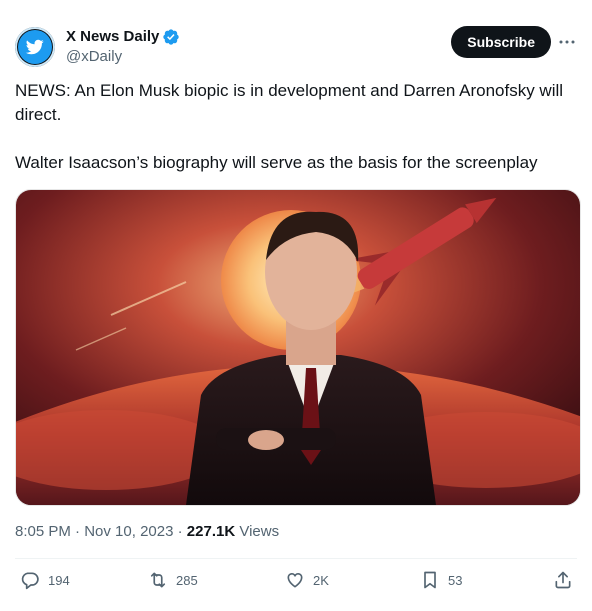 The height and width of the screenshot is (611, 592). What do you see at coordinates (455, 580) in the screenshot?
I see `bookmark-count: 53` at bounding box center [455, 580].